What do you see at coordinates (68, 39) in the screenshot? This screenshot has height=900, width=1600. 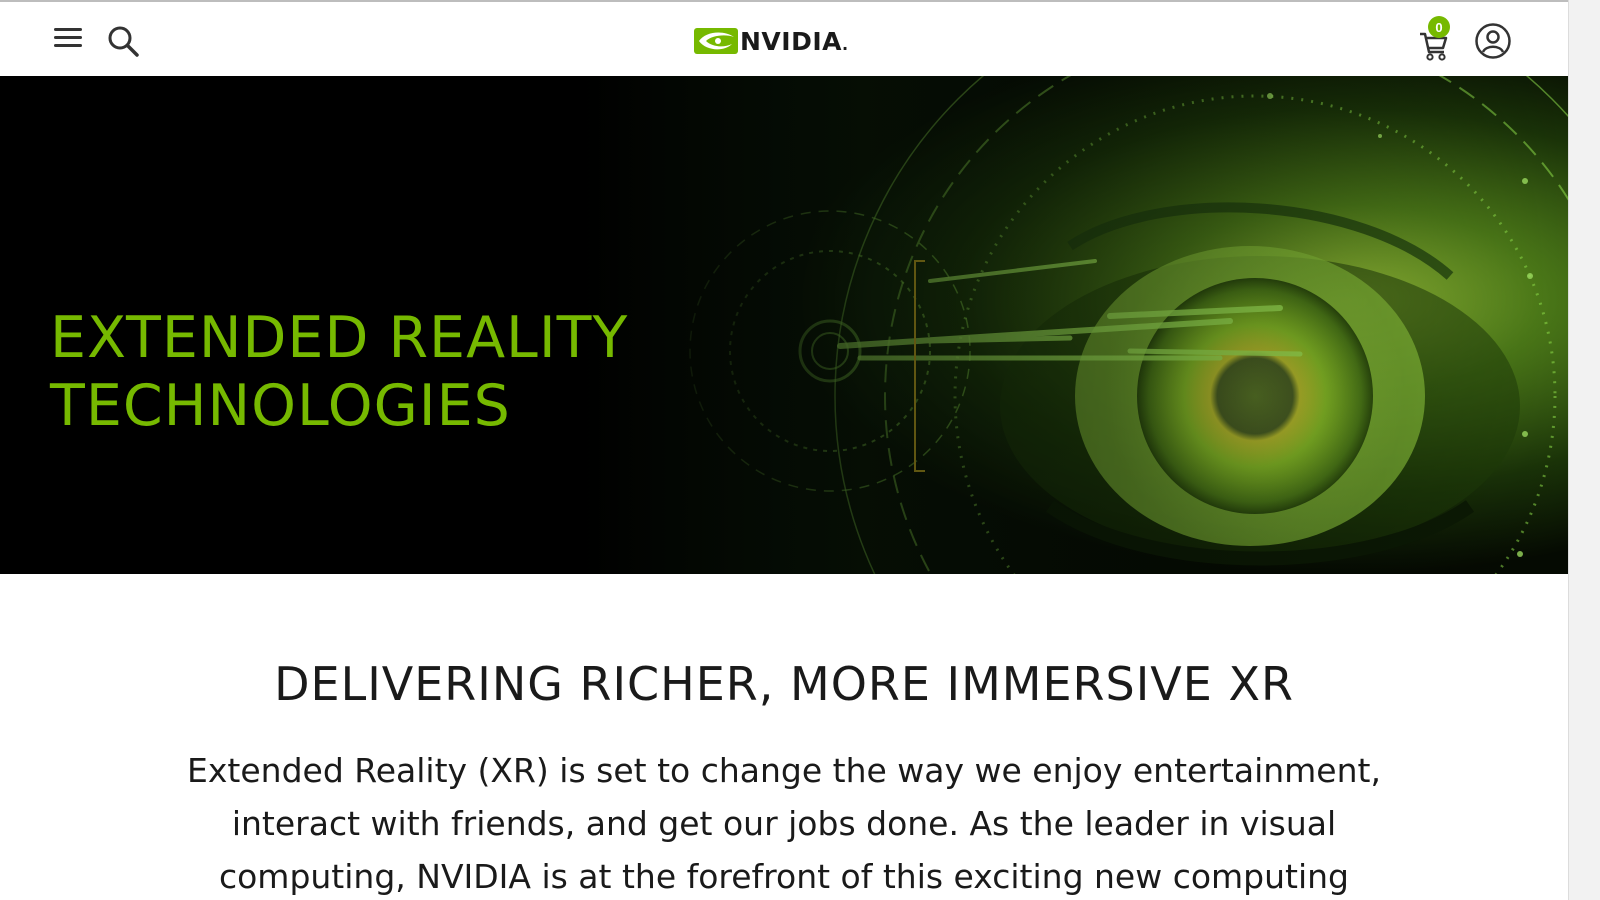 I see `menu-icon` at bounding box center [68, 39].